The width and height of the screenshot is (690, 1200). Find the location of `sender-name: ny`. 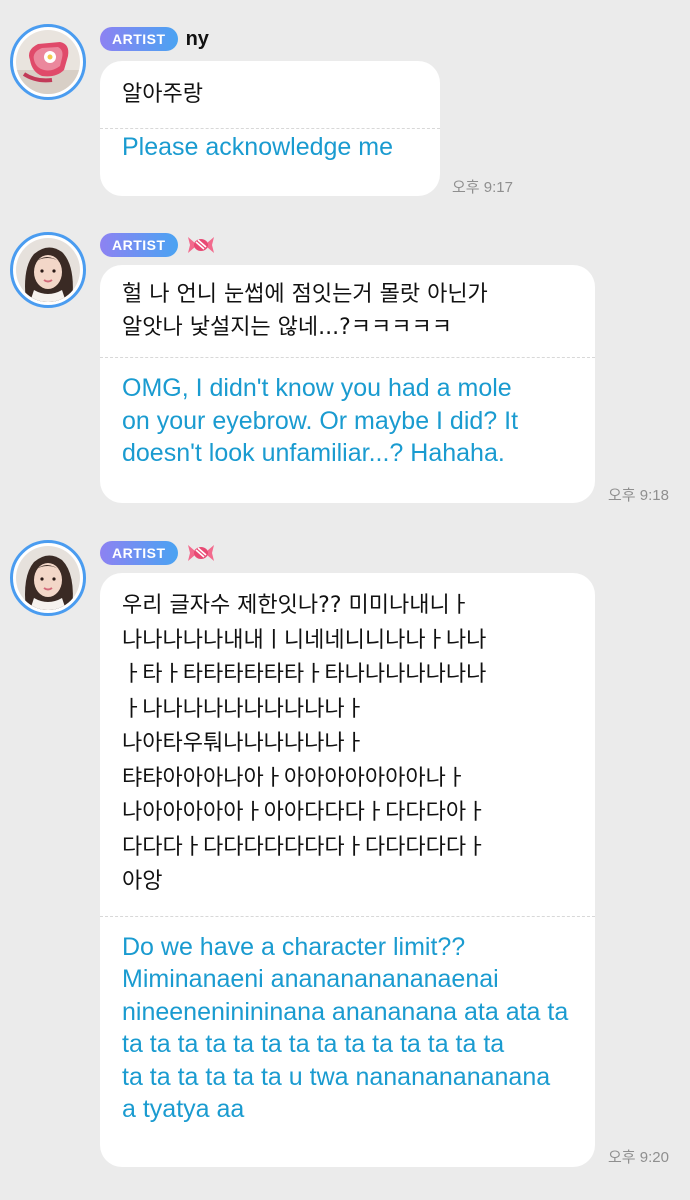

sender-name: ny is located at coordinates (197, 39).